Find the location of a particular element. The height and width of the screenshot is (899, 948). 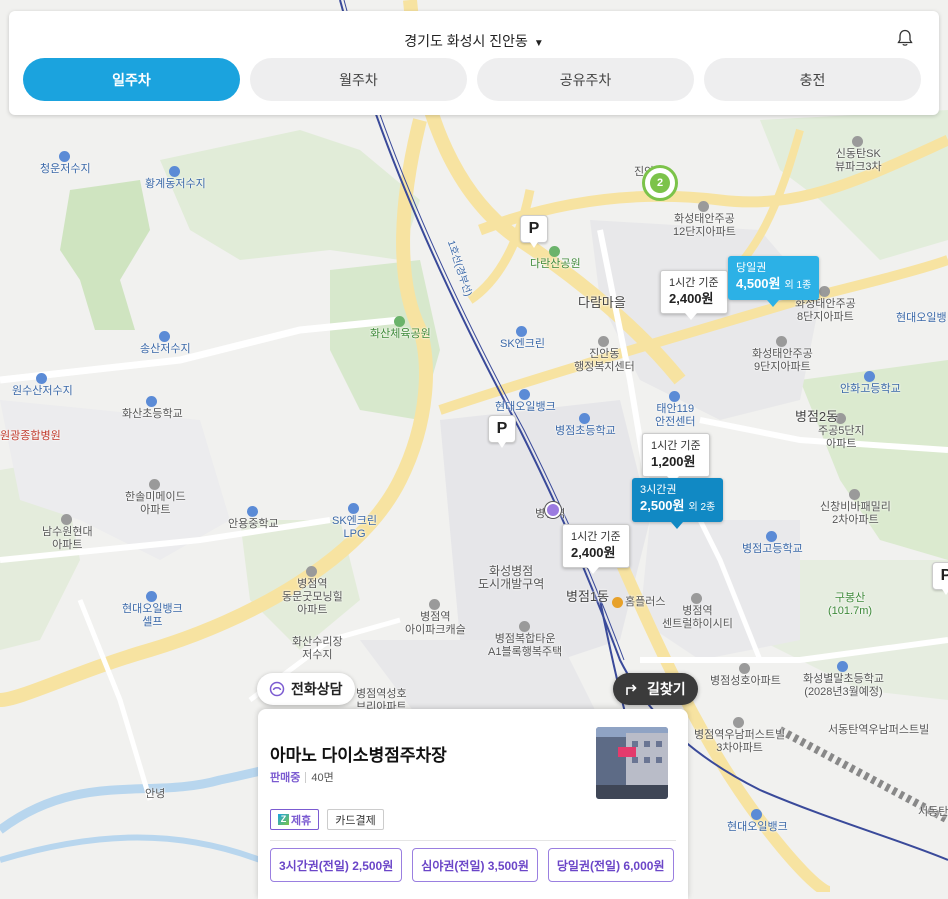

ticket-daily: 당일권(전일) 6,000원 is located at coordinates (610, 865).